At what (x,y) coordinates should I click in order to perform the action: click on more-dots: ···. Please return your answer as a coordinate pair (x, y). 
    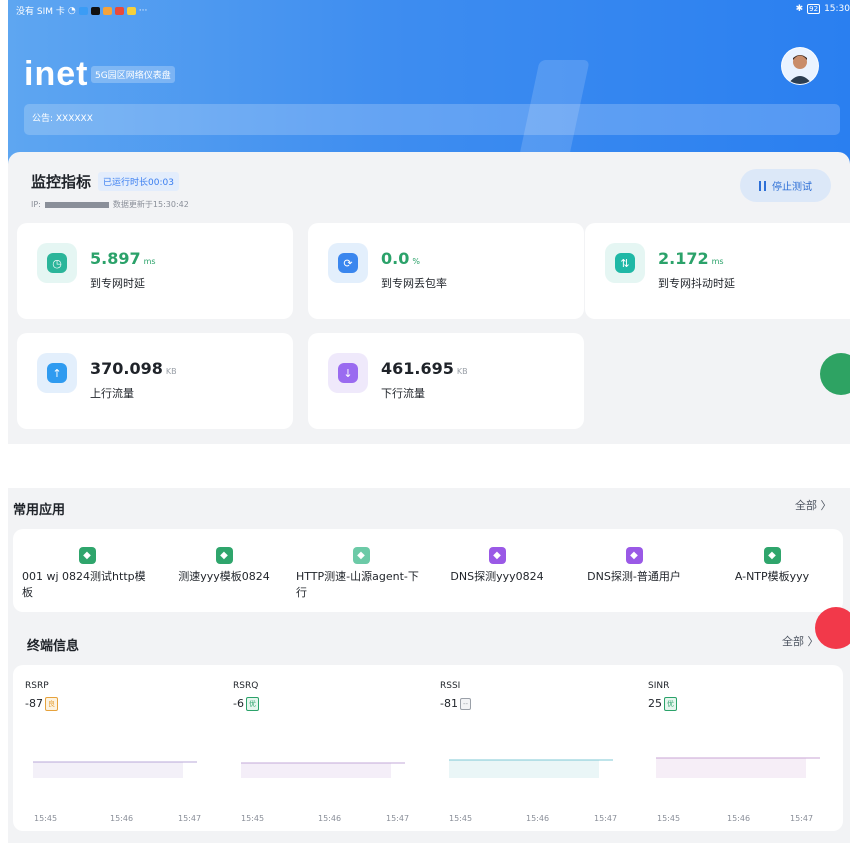
    Looking at the image, I should click on (143, 10).